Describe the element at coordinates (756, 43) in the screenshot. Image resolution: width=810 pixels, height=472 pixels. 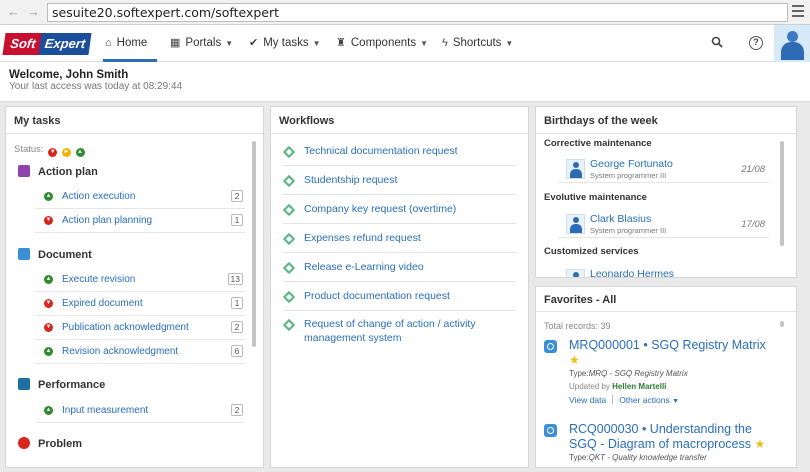
I see `help-icon: ?` at that location.